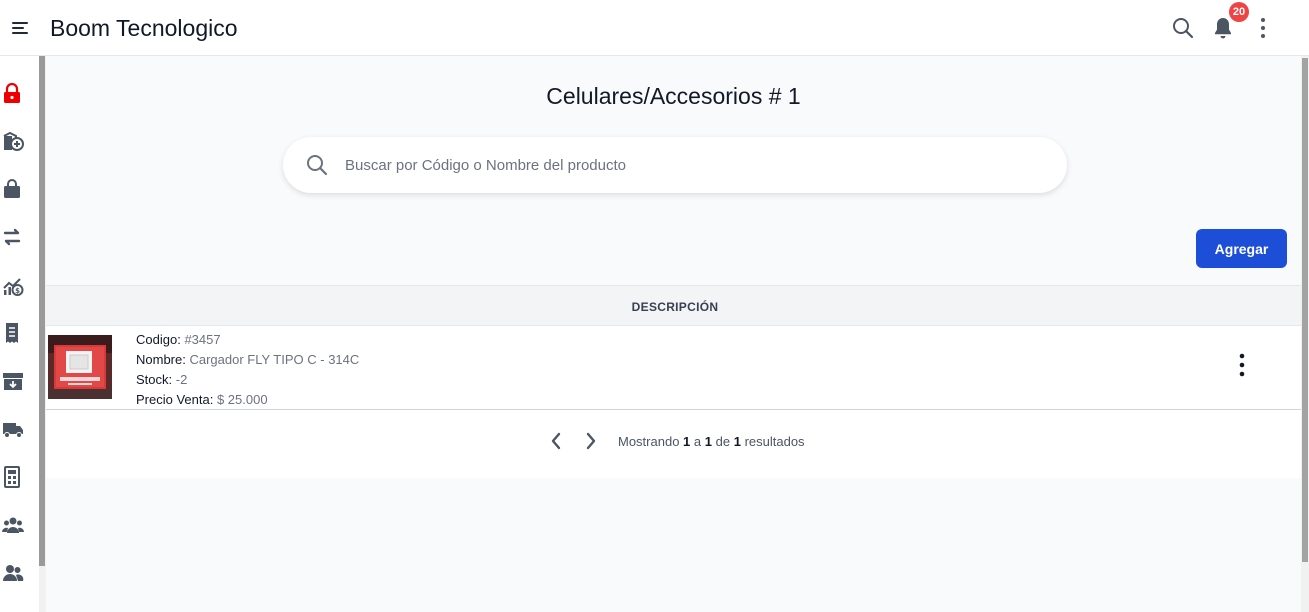  I want to click on app-title: Boom Tecnologico, so click(144, 28).